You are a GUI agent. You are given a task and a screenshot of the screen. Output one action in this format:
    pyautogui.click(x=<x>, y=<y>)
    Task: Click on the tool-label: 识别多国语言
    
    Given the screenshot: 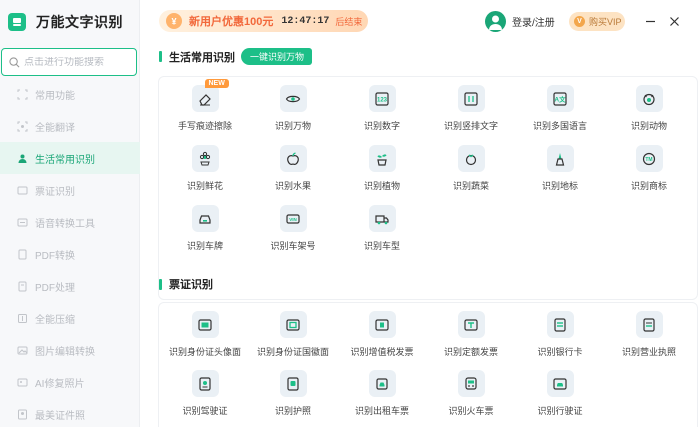 What is the action you would take?
    pyautogui.click(x=559, y=126)
    